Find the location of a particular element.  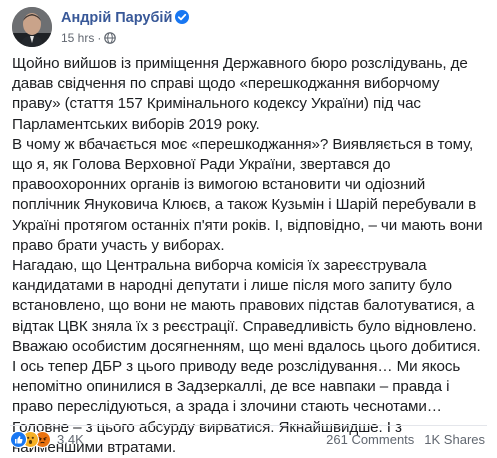

author-avatar is located at coordinates (32, 27).